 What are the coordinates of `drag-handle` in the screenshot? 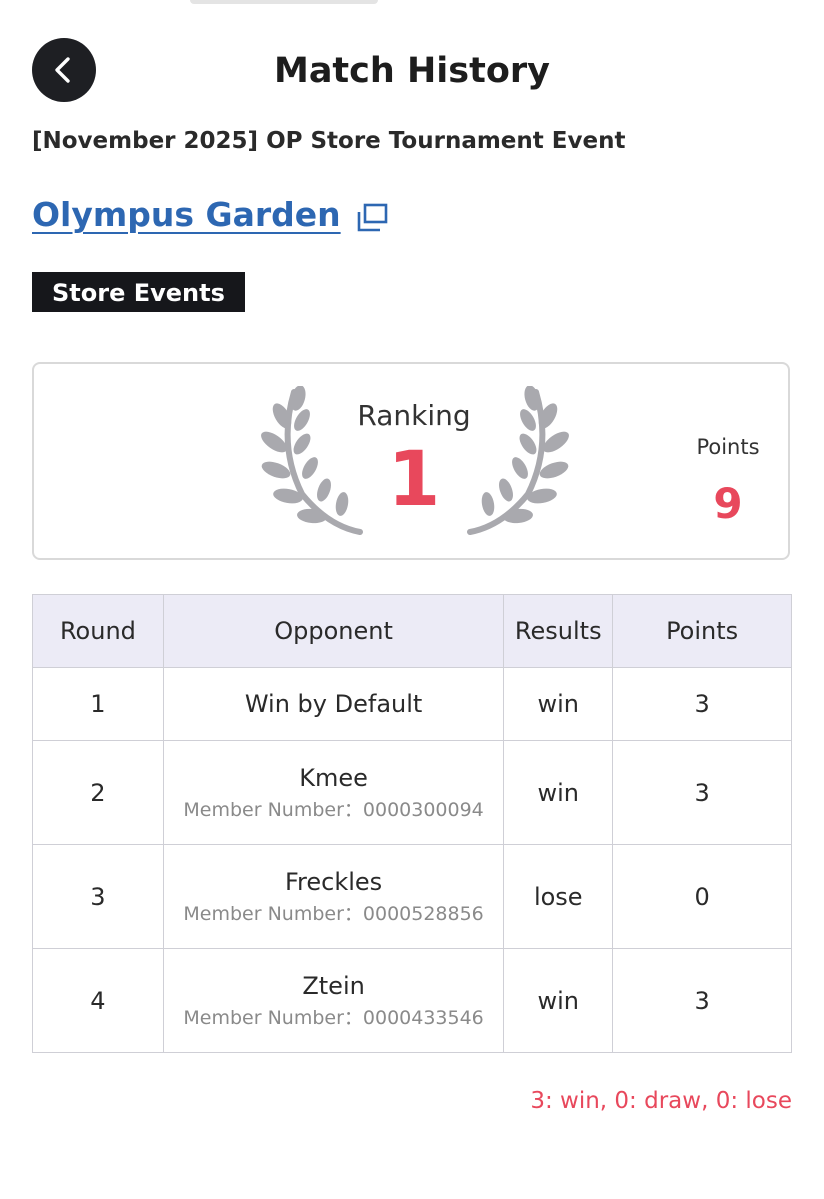 It's located at (284, 2).